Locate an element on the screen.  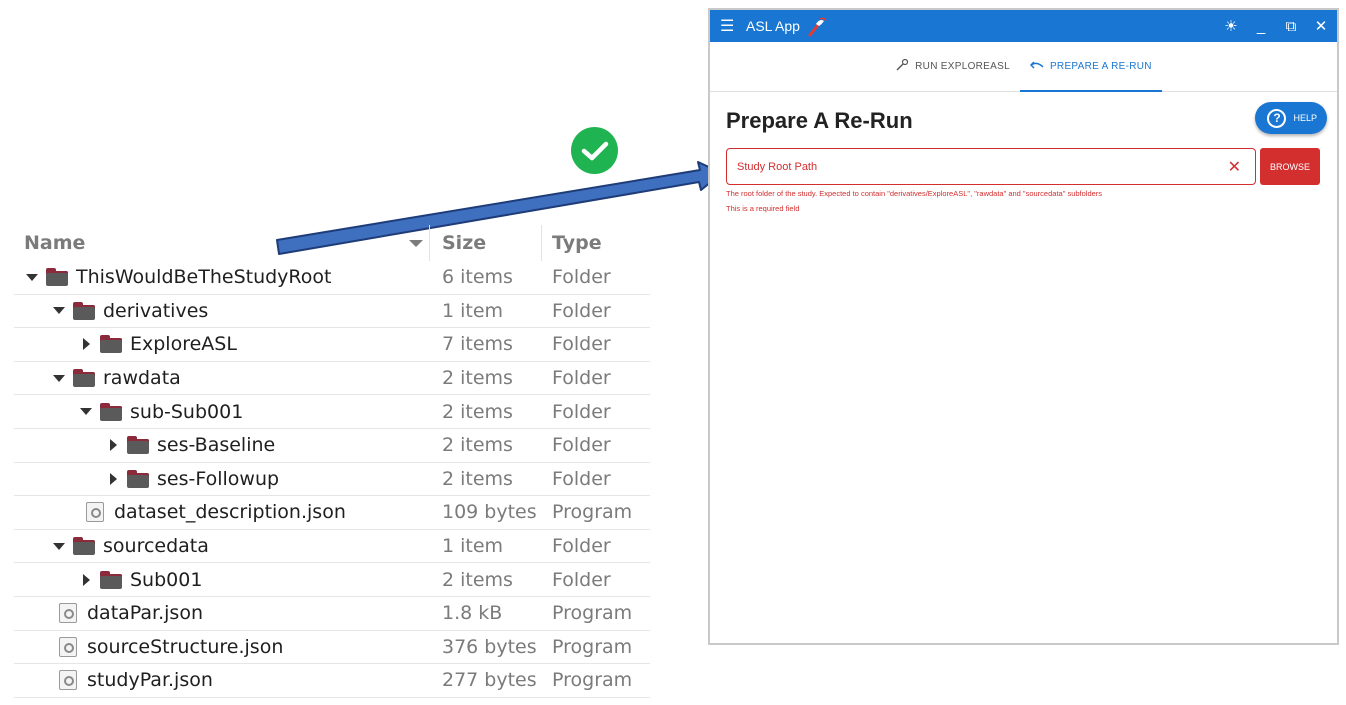
study-root-path-field: Study Root Path ✕ is located at coordinates (991, 166).